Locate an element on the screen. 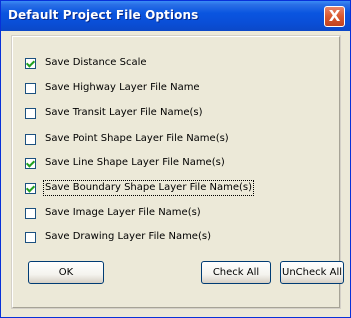 The width and height of the screenshot is (351, 318). option-label: Save Distance Scale is located at coordinates (96, 62).